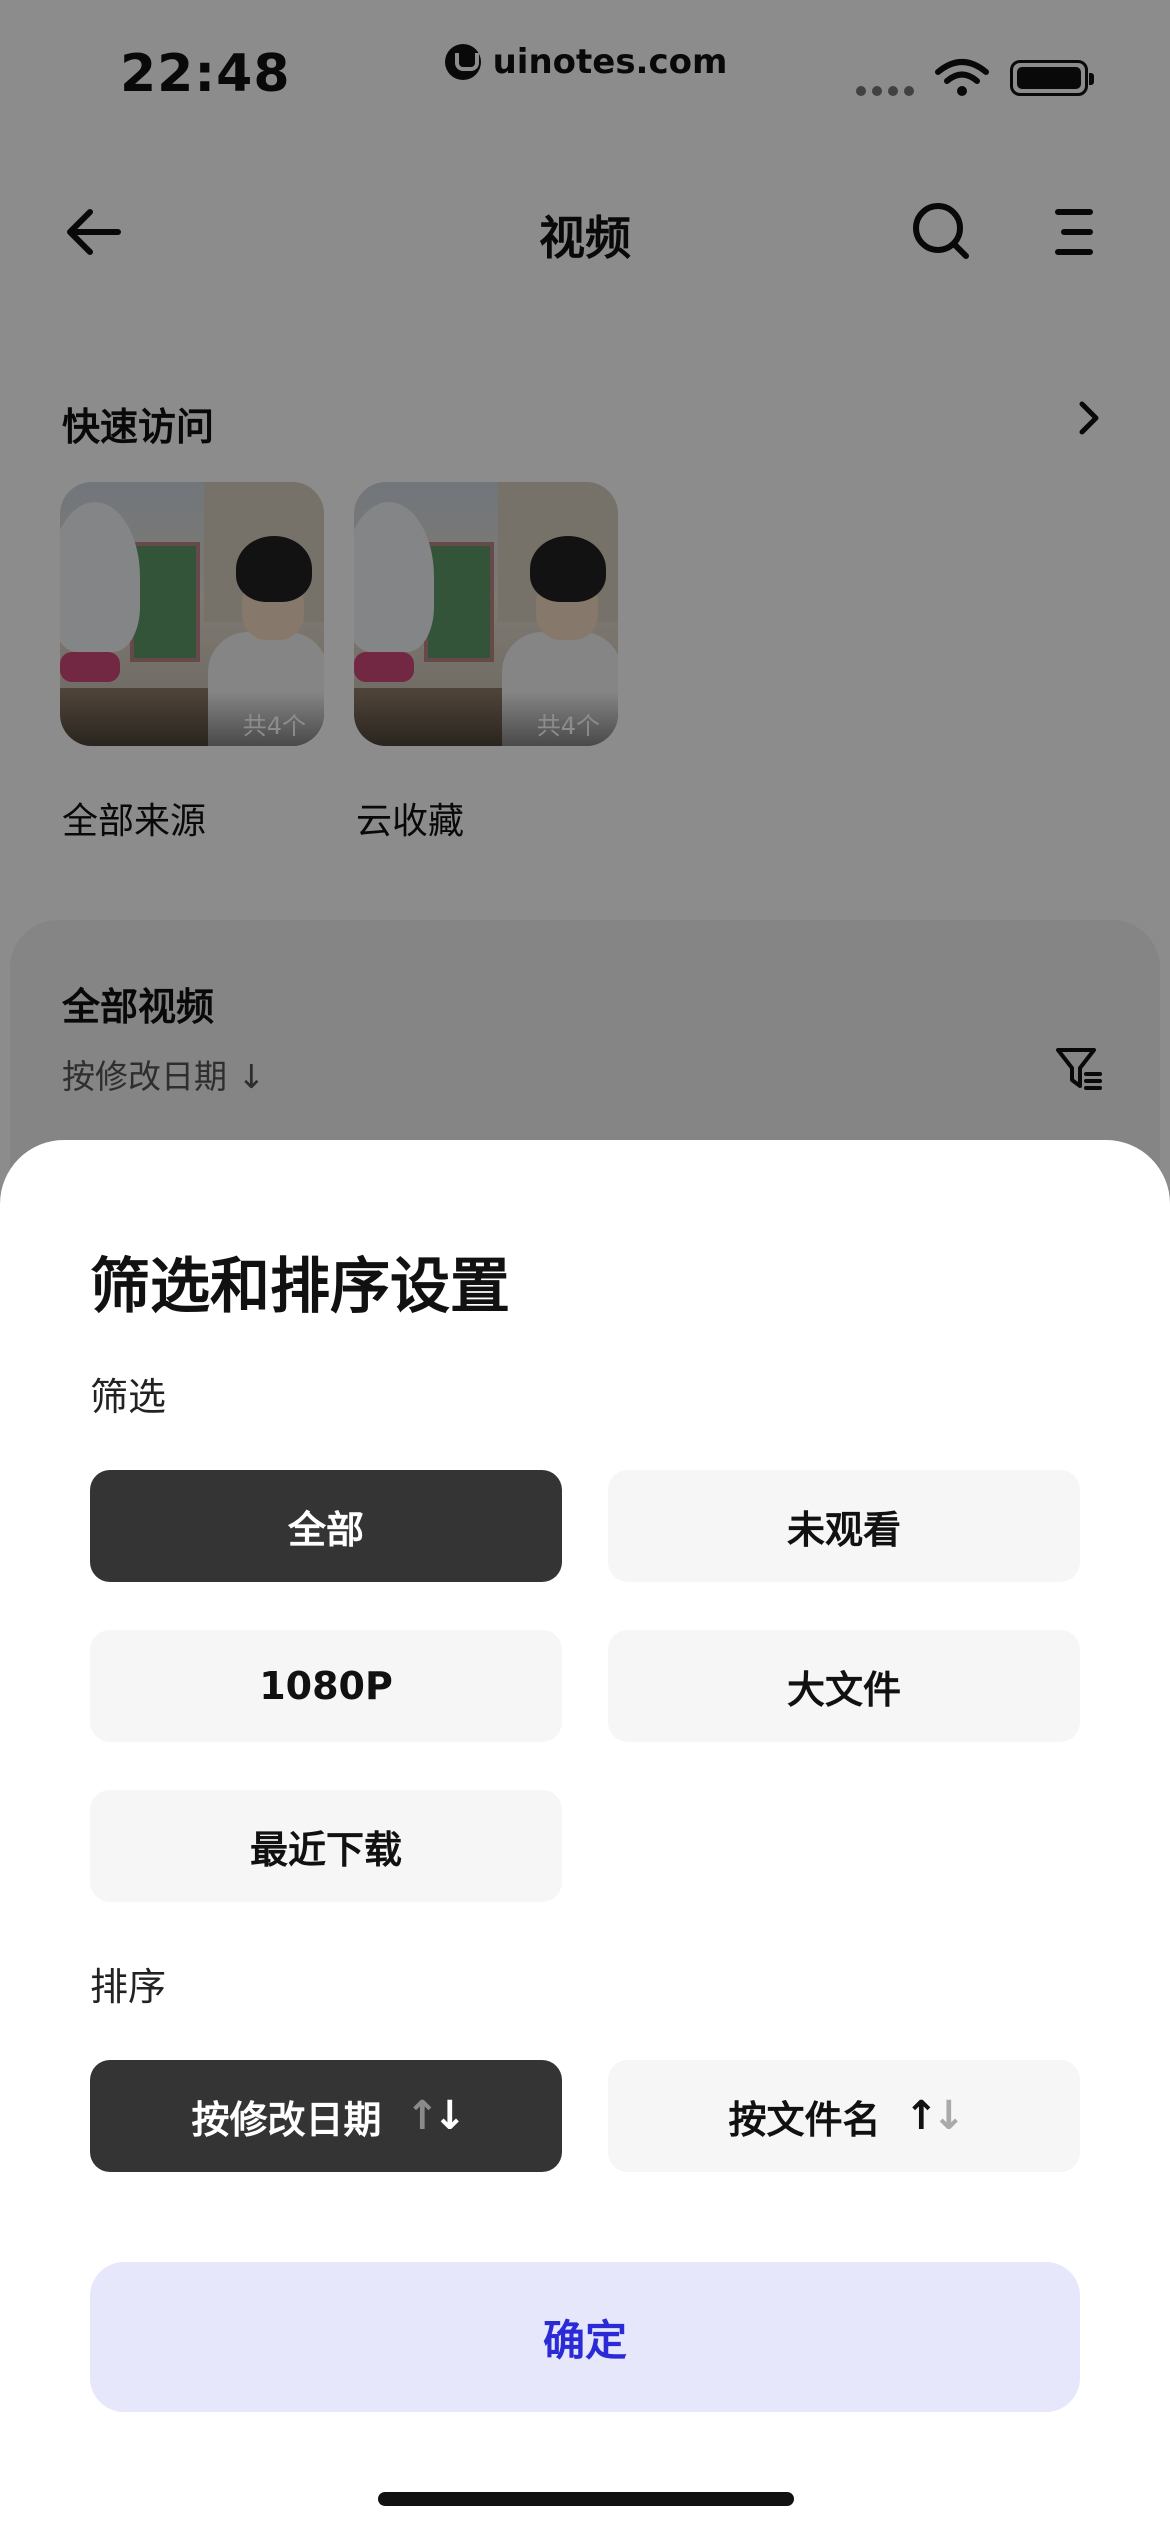 This screenshot has height=2532, width=1170. Describe the element at coordinates (843, 1689) in the screenshot. I see `option-label: 大文件` at that location.